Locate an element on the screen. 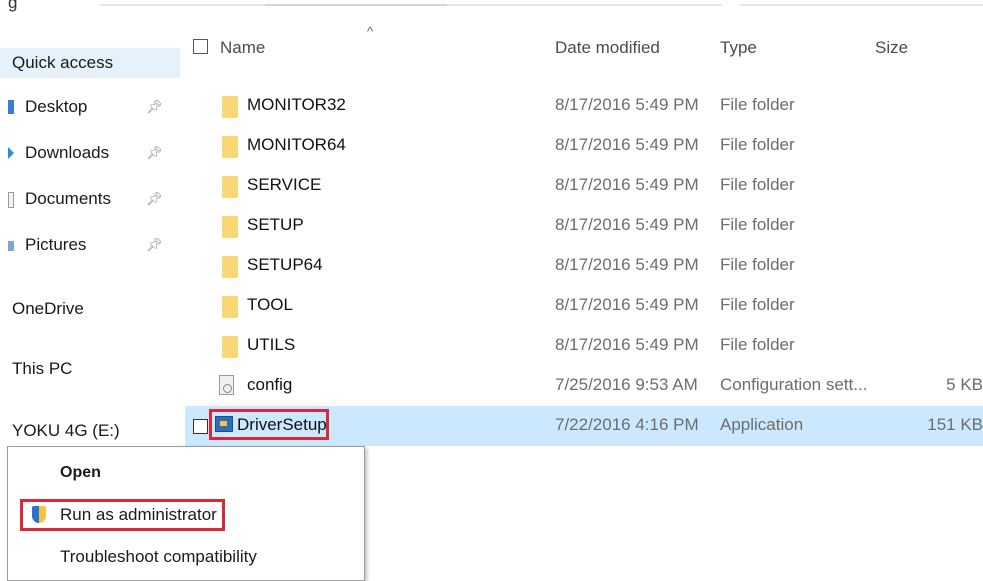  column-size: Size is located at coordinates (891, 48).